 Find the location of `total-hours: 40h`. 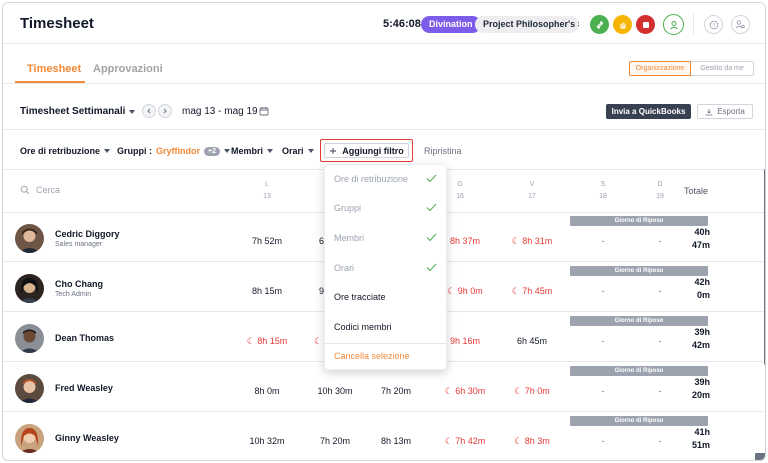

total-hours: 40h is located at coordinates (702, 232).